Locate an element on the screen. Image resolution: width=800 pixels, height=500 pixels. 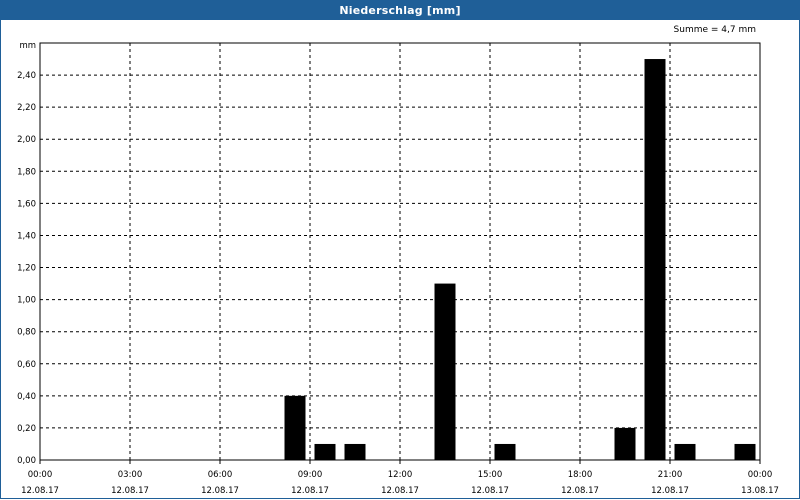
y-tick-label: 1,40 is located at coordinates (26, 236).